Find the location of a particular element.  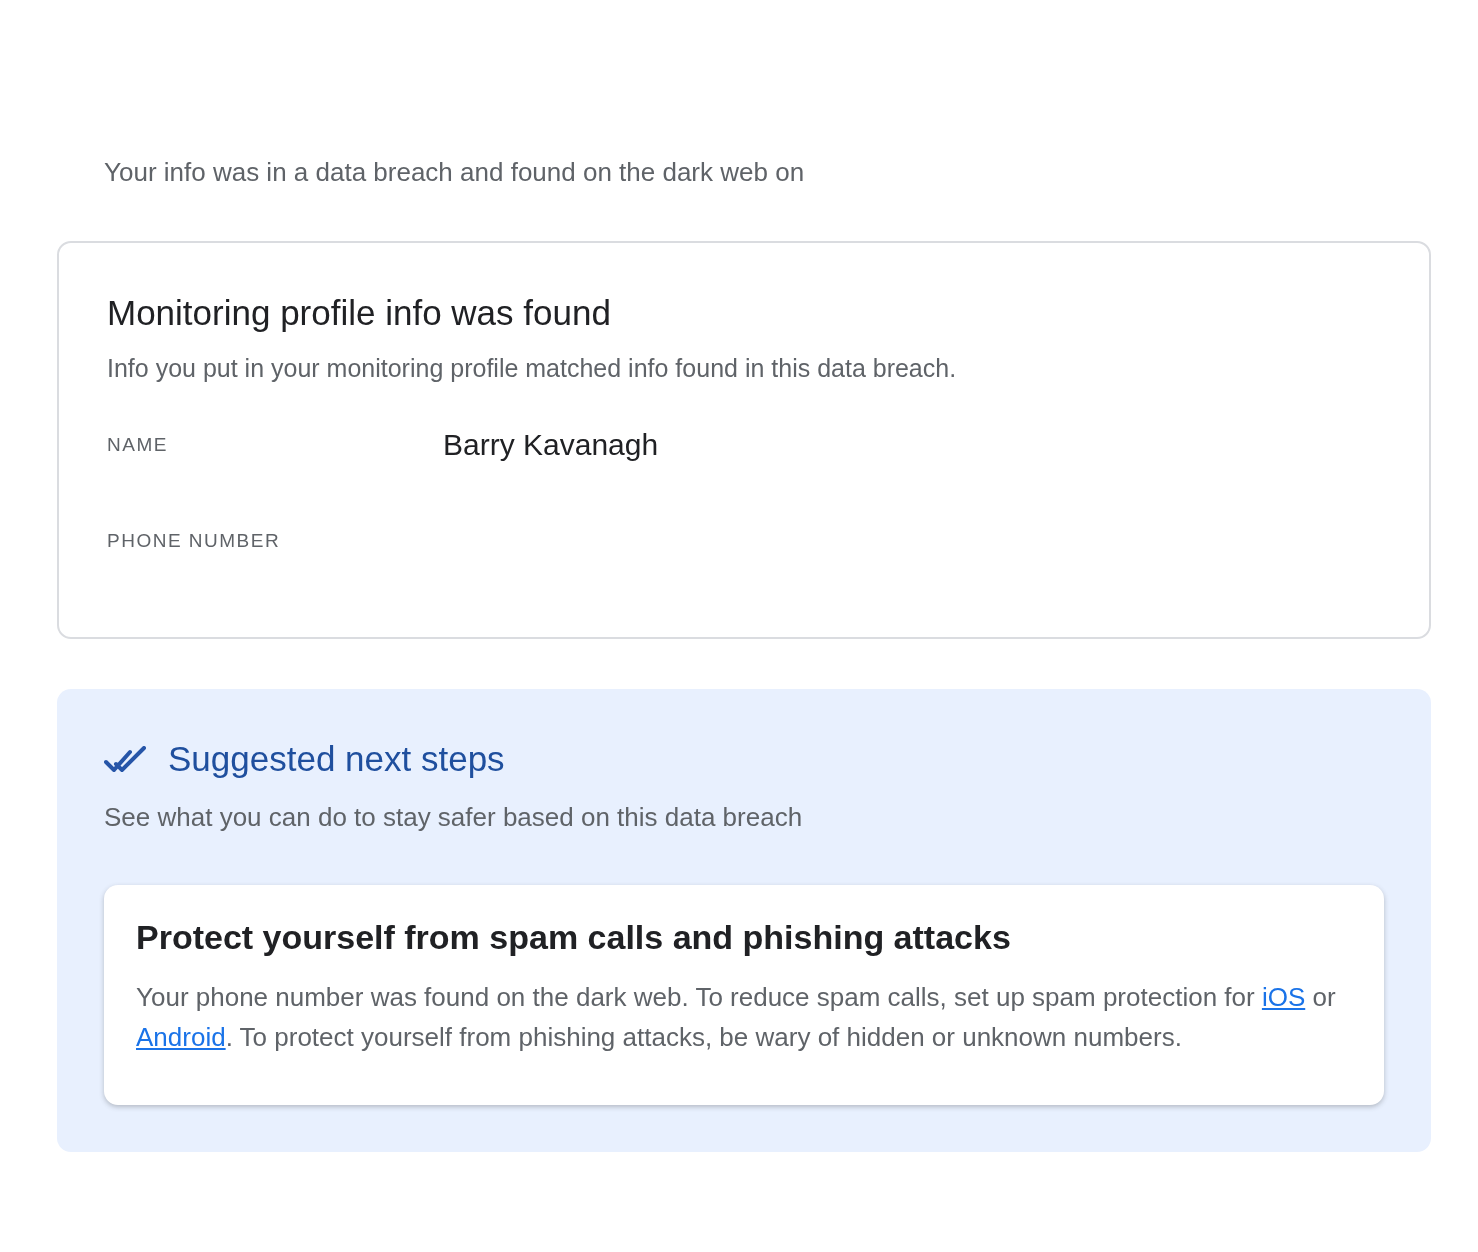

intro-text: Your info was in a data breach and found on the dark web on is located at coordinates (455, 172).